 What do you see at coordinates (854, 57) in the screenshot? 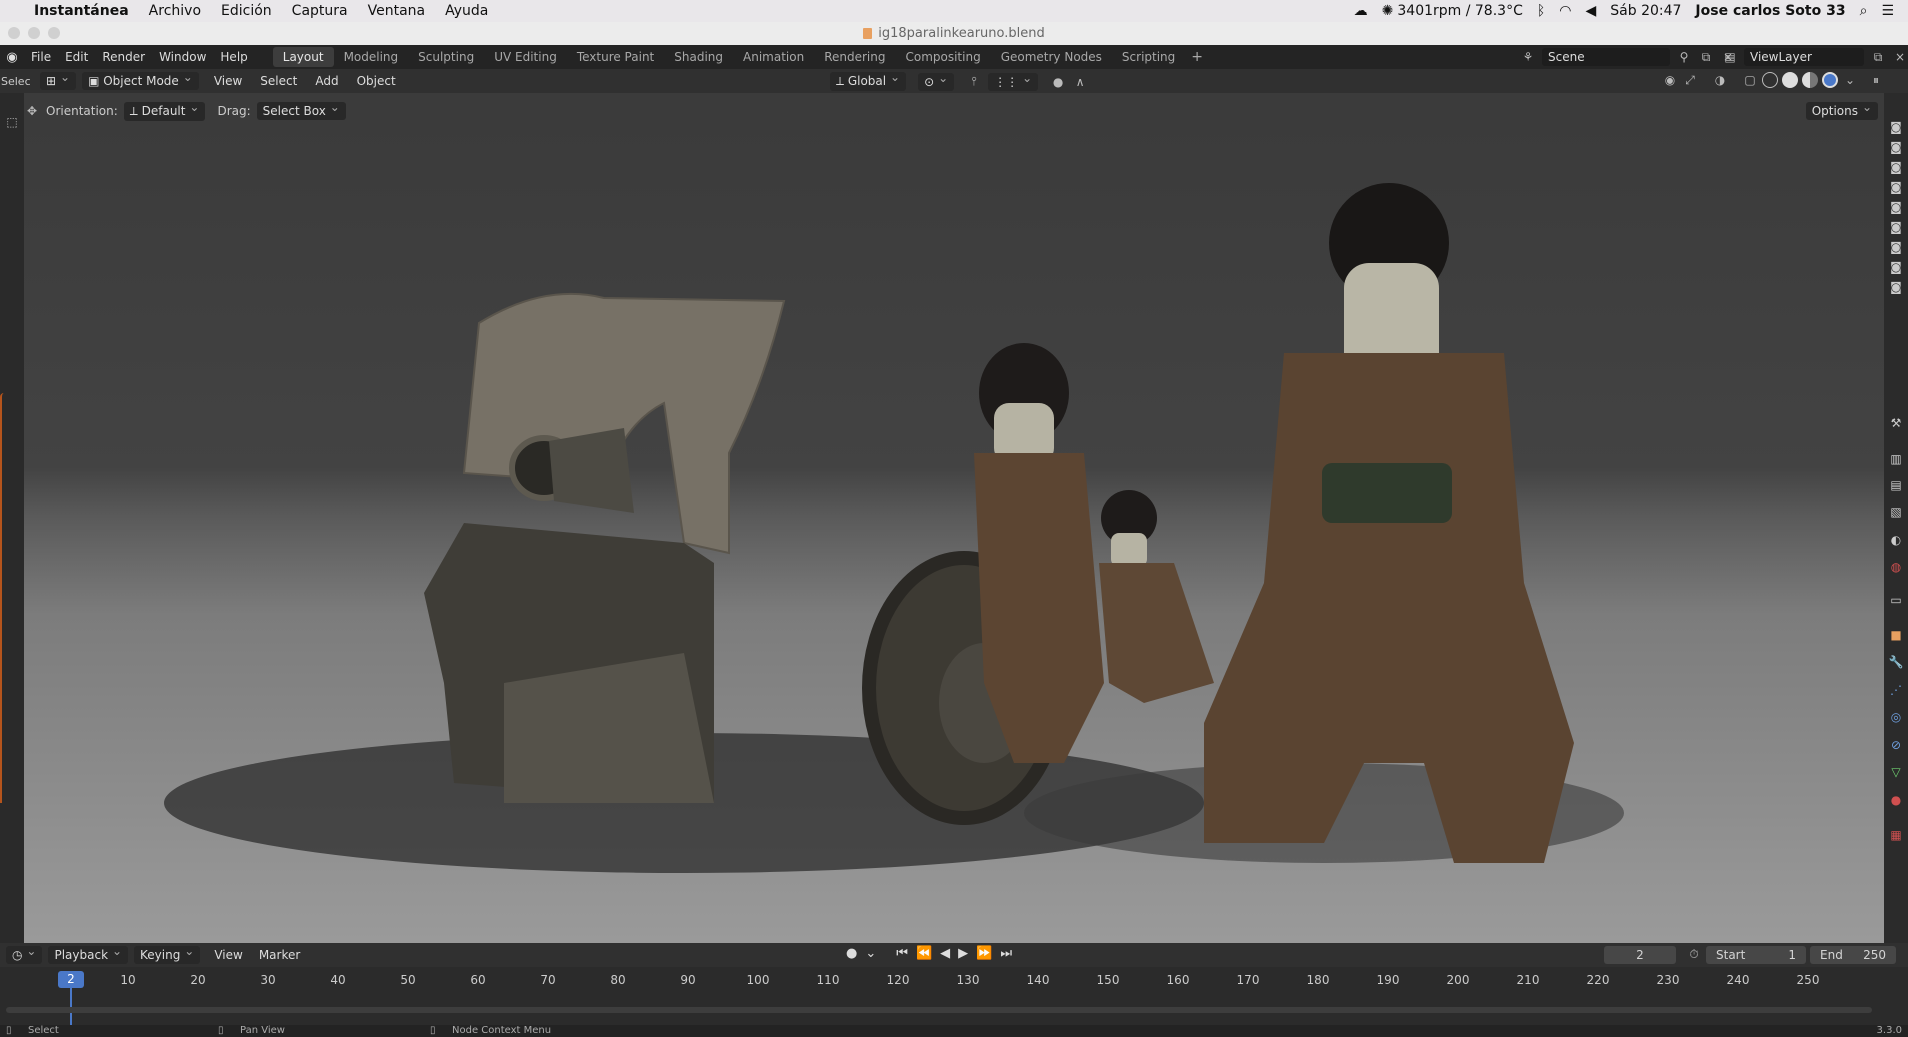
I see `workspace-tab-rendering: Rendering` at bounding box center [854, 57].